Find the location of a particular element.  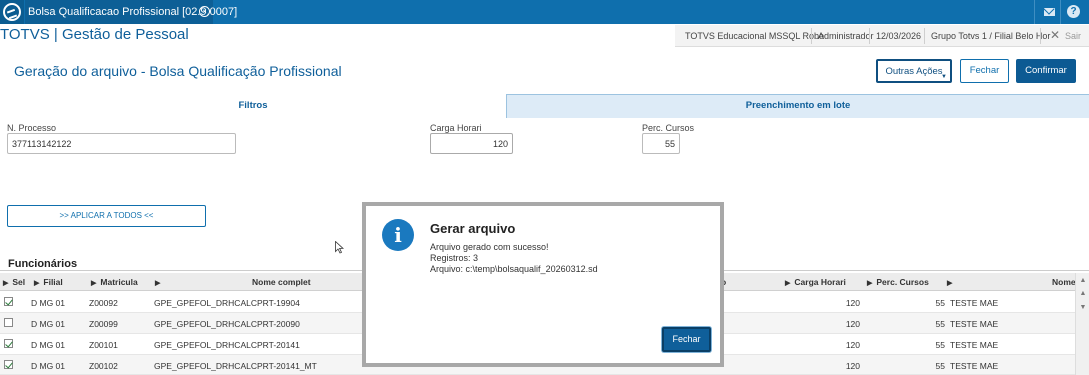

cell-nome: GPE_GPEFOL_DRHCALCPRT-20141_MT is located at coordinates (235, 366).